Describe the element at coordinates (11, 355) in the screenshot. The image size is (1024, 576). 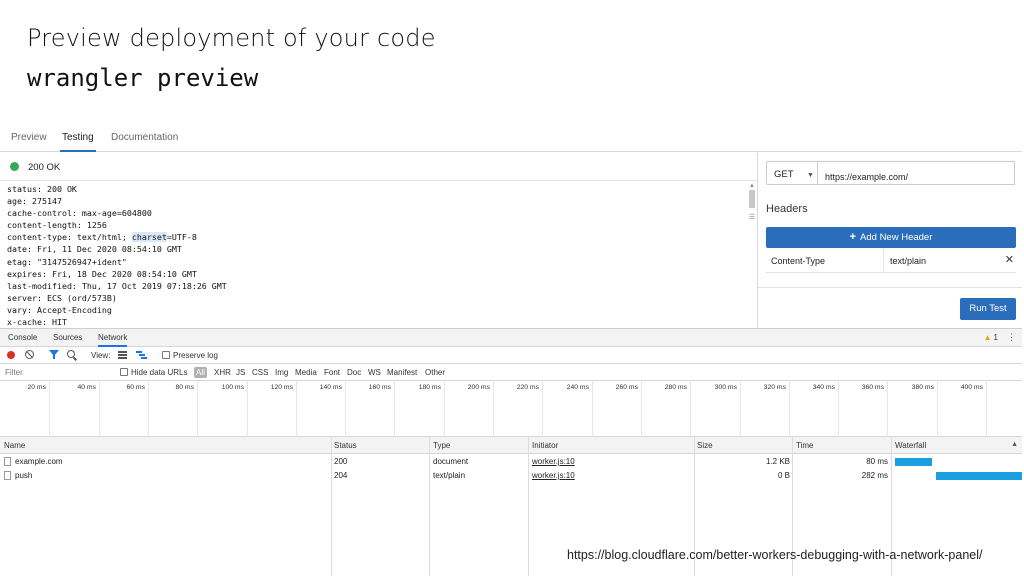
I see `record-icon` at that location.